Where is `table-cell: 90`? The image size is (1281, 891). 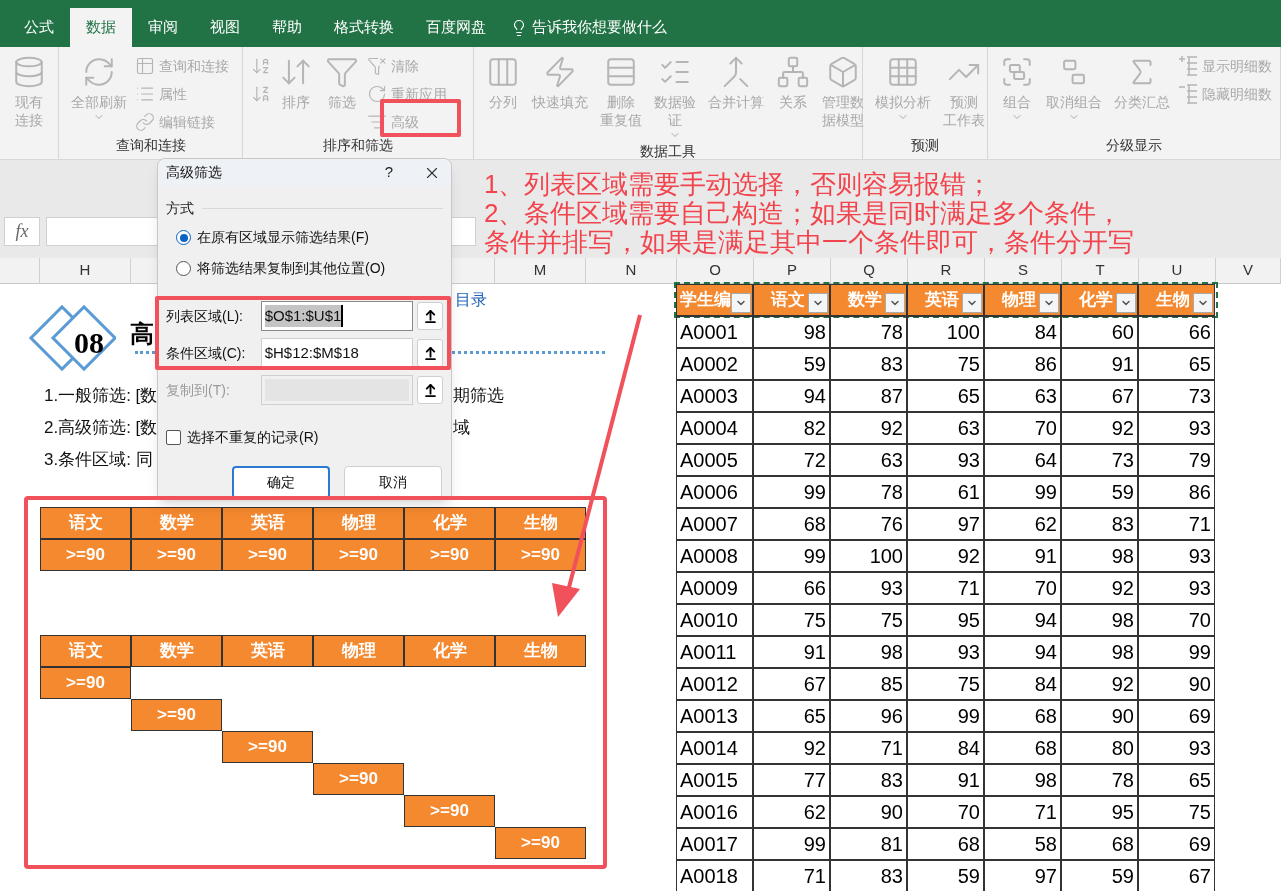
table-cell: 90 is located at coordinates (1099, 716).